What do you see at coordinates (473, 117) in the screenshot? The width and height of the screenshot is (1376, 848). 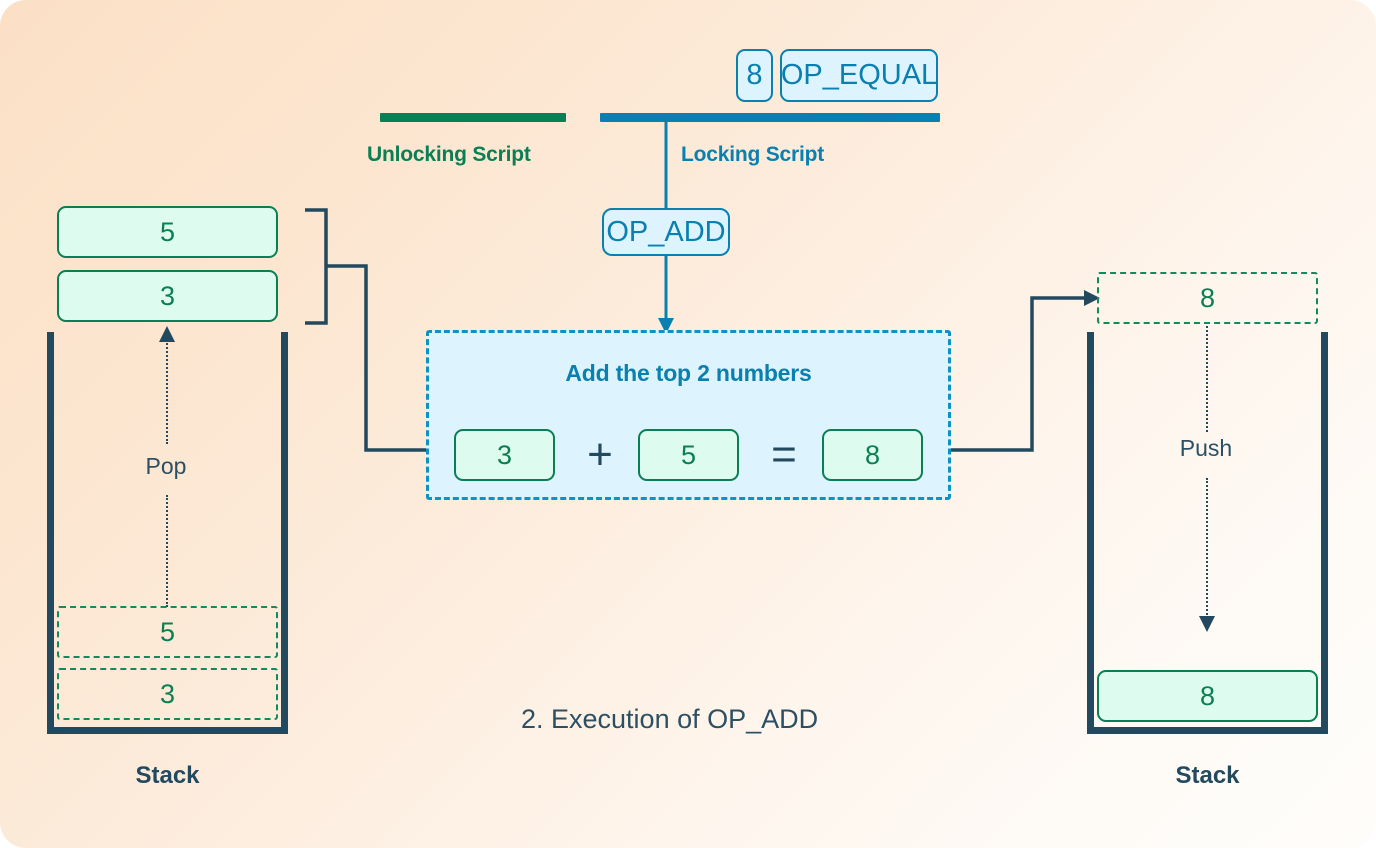 I see `unlocking-script-bar` at bounding box center [473, 117].